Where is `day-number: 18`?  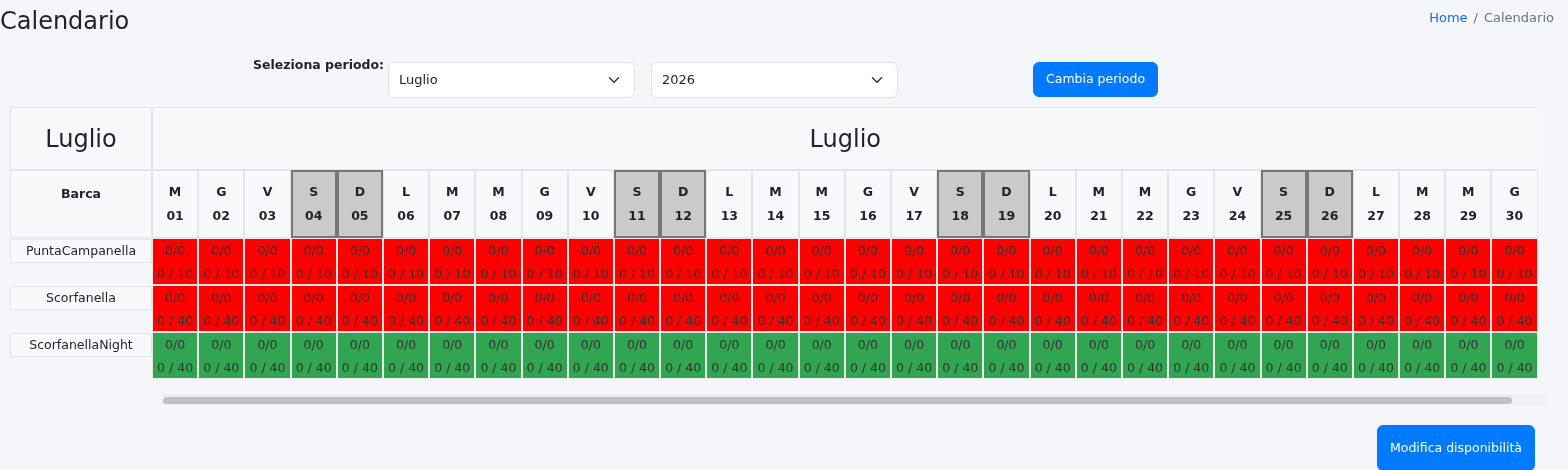
day-number: 18 is located at coordinates (960, 216).